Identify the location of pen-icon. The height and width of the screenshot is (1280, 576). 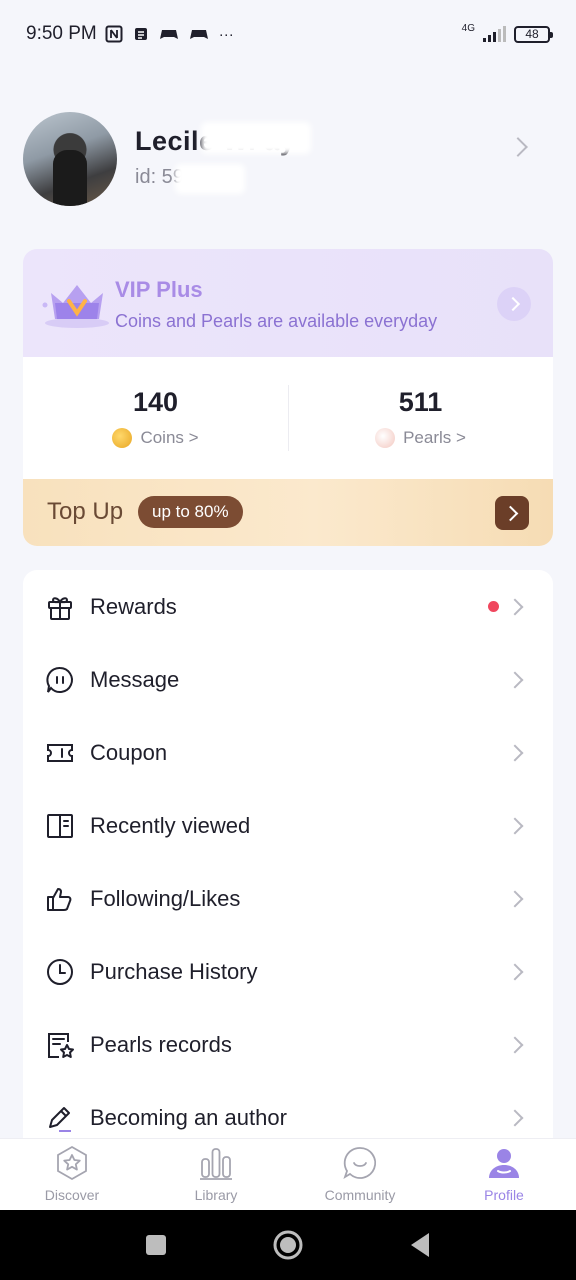
(60, 1118).